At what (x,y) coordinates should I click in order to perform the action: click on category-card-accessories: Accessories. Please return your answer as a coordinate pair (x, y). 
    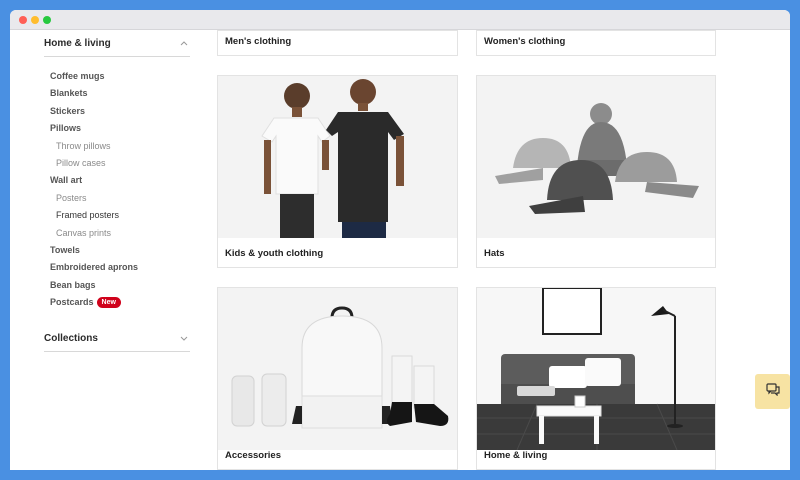
    Looking at the image, I should click on (337, 378).